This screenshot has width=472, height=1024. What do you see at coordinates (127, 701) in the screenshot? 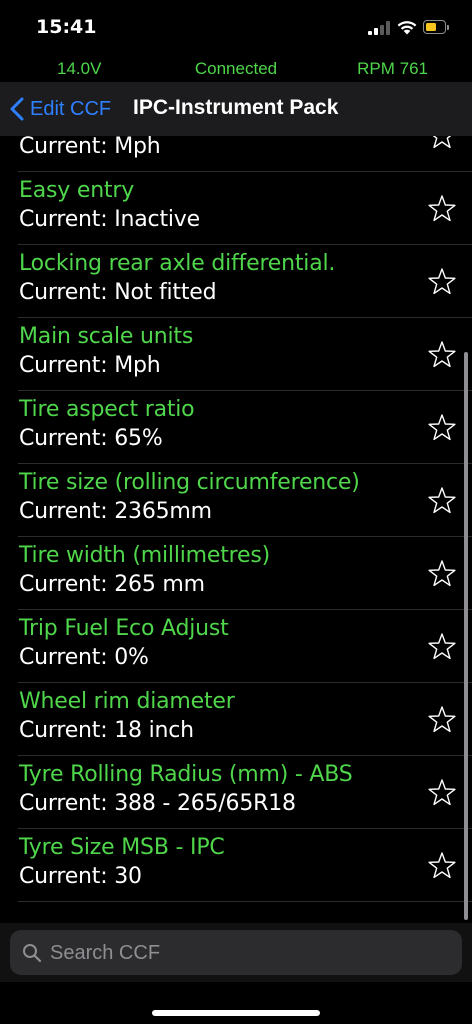
I see `item-title: Wheel rim diameter` at bounding box center [127, 701].